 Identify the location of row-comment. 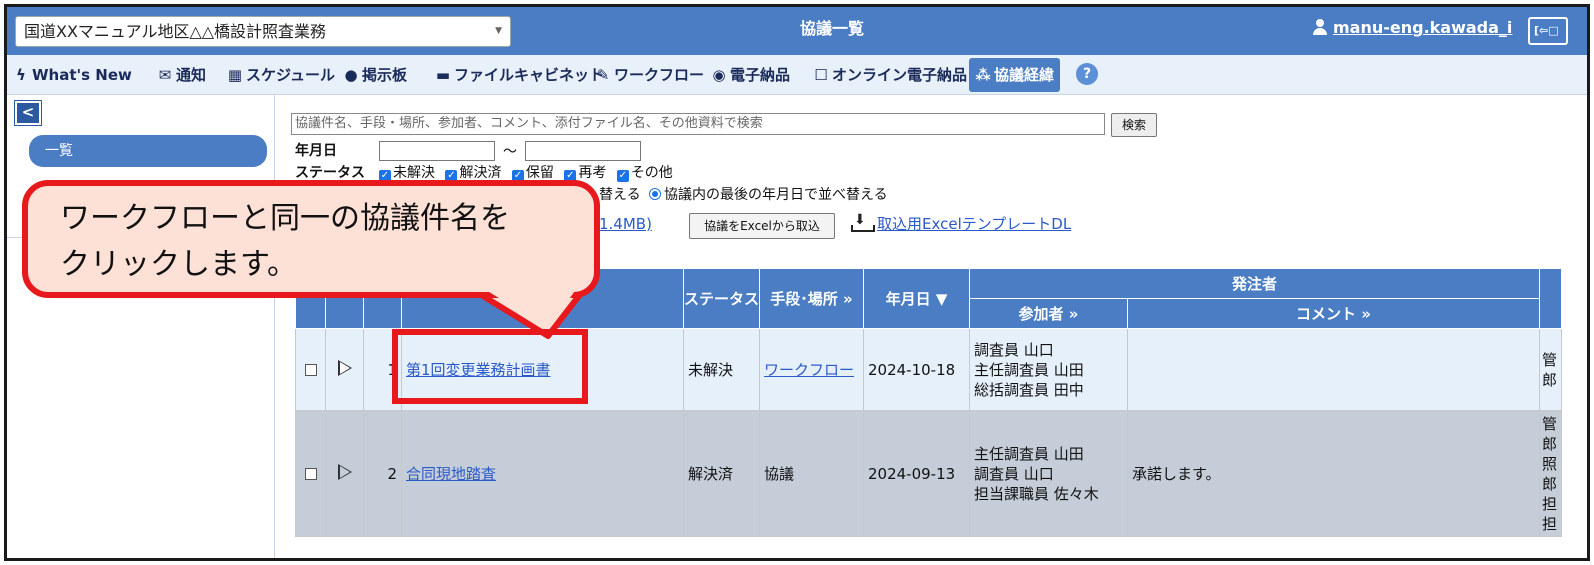
(1333, 369).